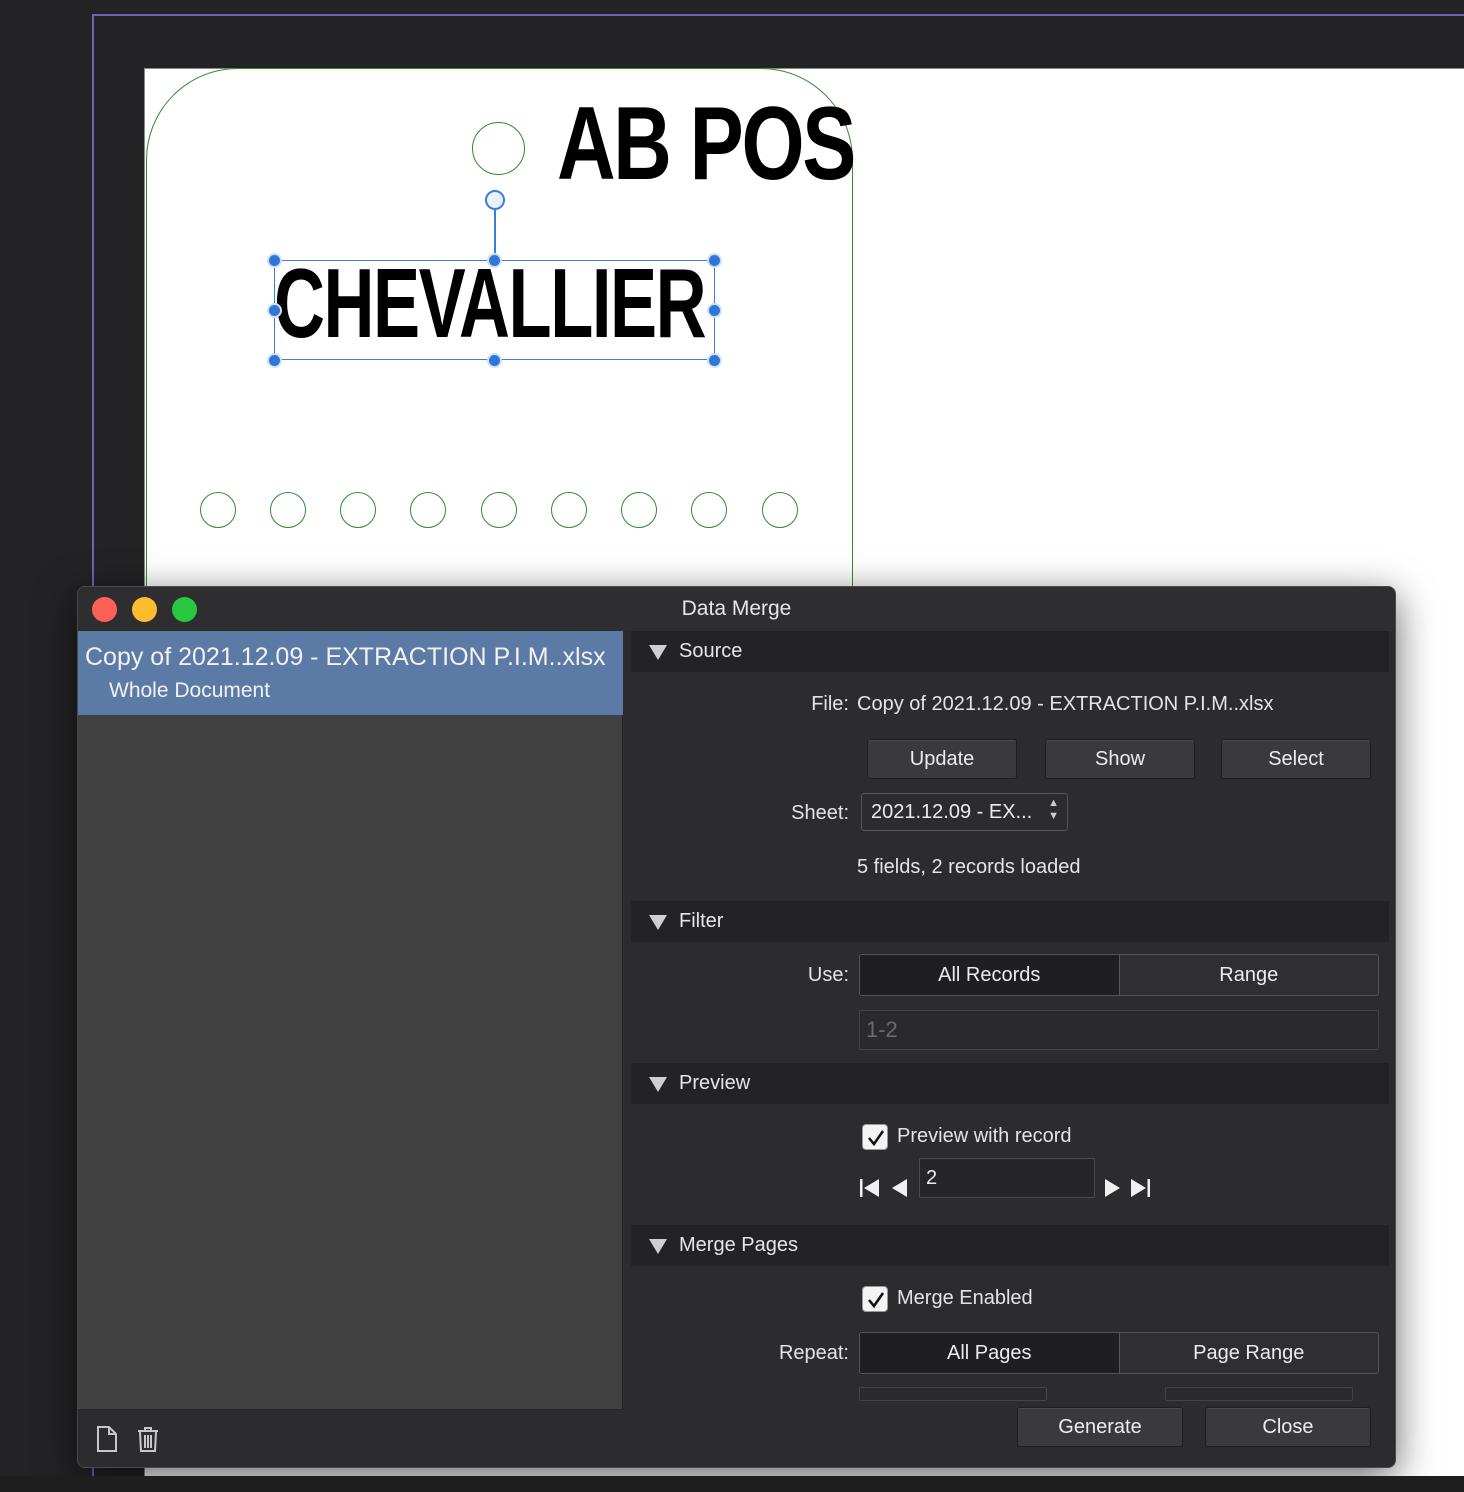 The image size is (1464, 1492). Describe the element at coordinates (498, 148) in the screenshot. I see `top-hole-circle` at that location.